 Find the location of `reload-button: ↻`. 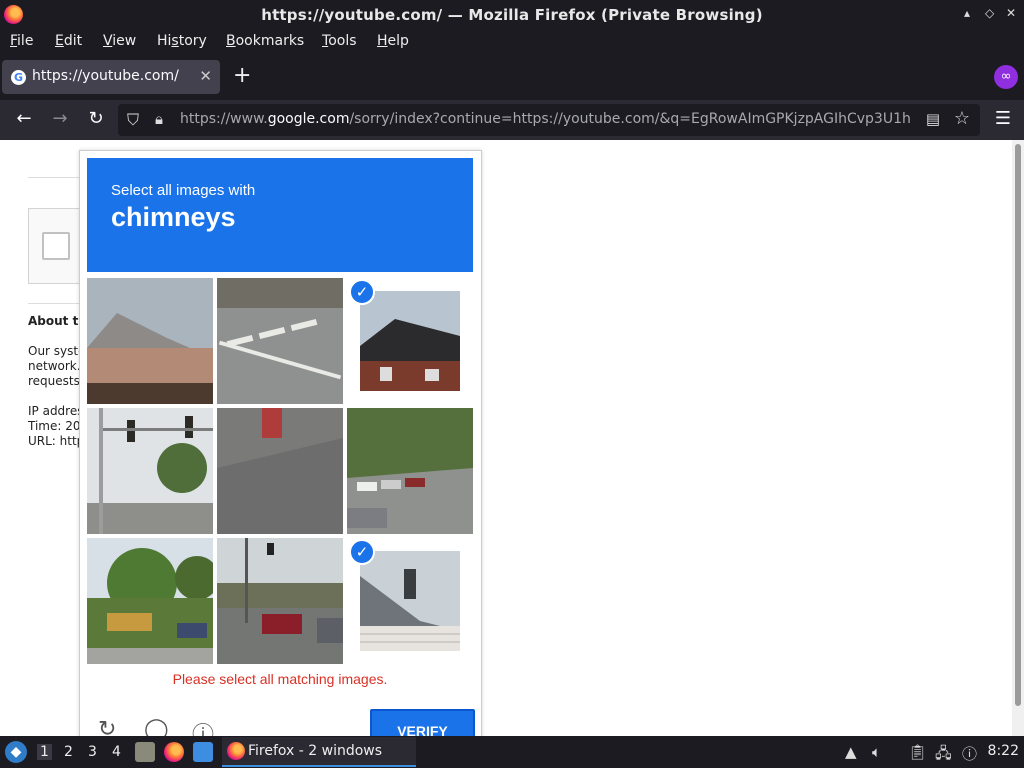

reload-button: ↻ is located at coordinates (96, 118).